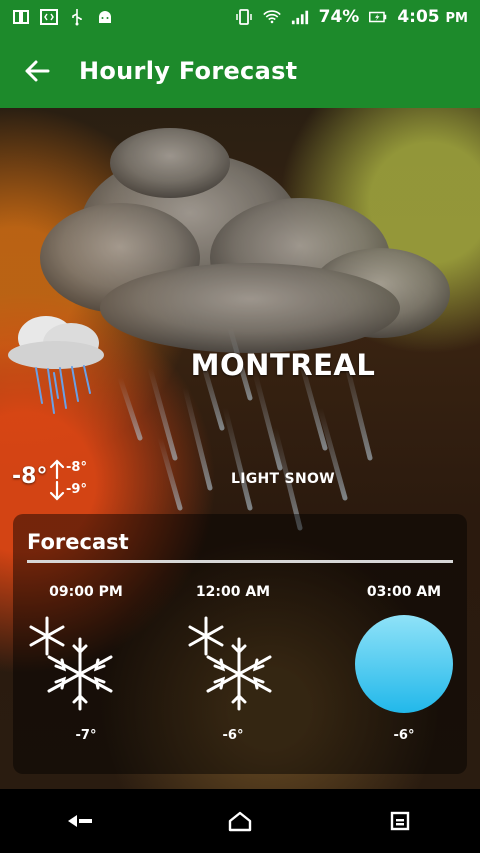 This screenshot has width=480, height=853. Describe the element at coordinates (339, 16) in the screenshot. I see `battery-percent: 74%` at that location.